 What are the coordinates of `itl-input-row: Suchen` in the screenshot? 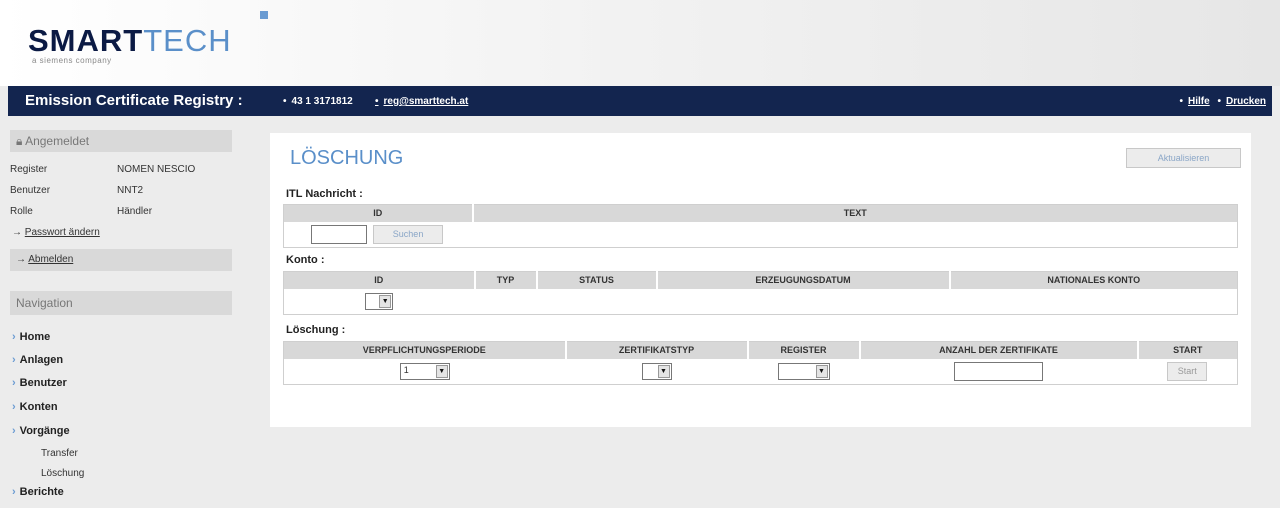 It's located at (761, 235).